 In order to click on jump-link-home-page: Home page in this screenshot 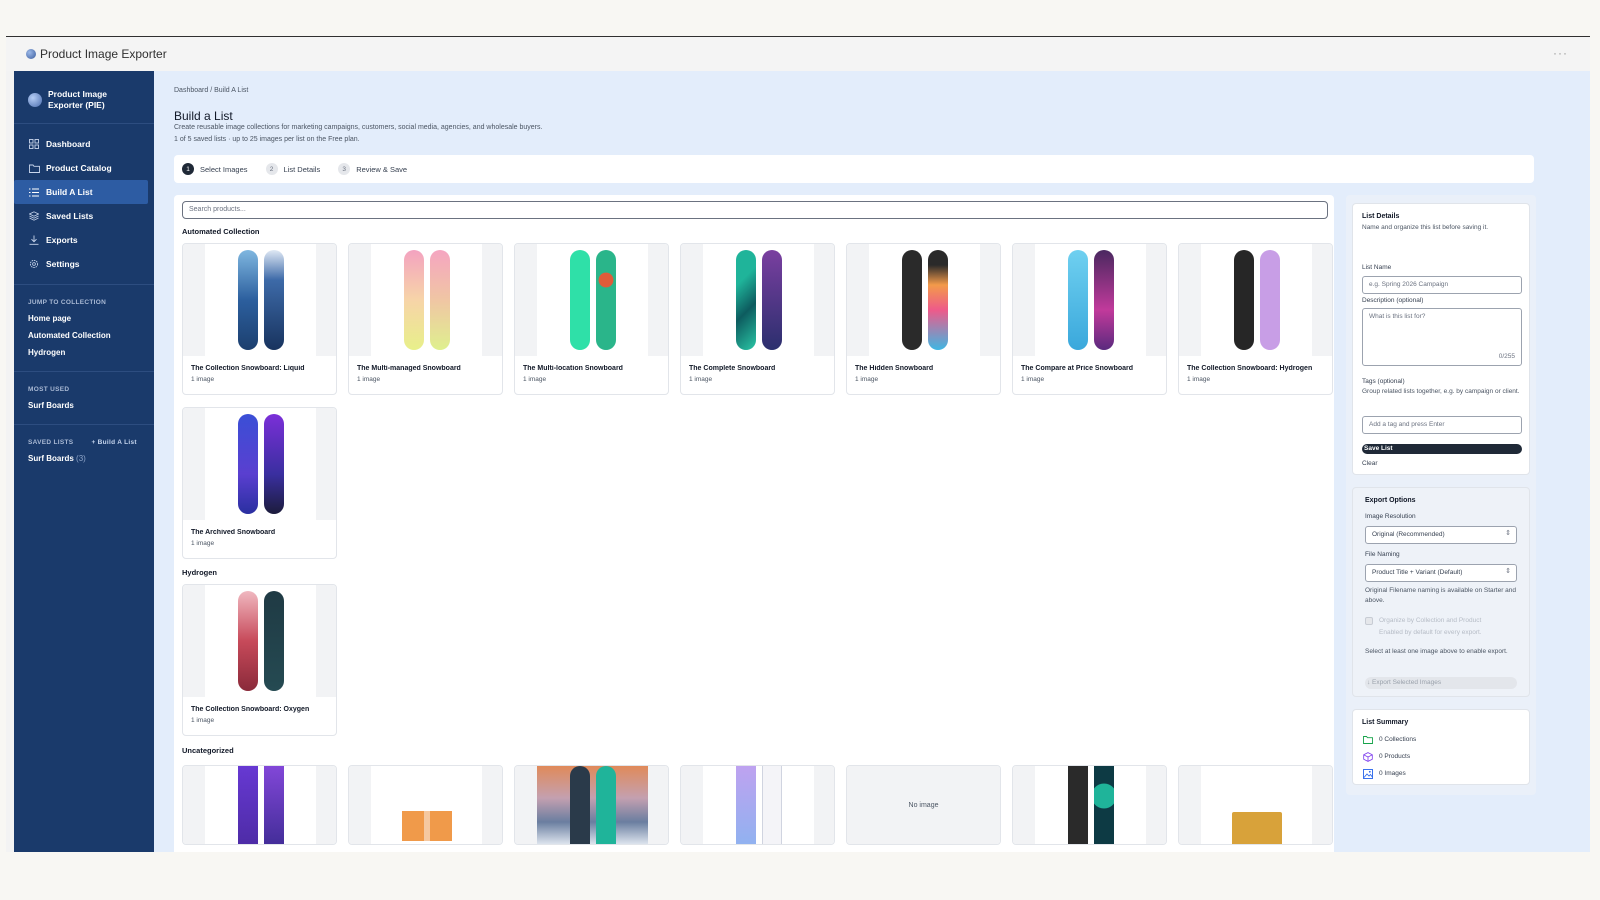, I will do `click(84, 318)`.